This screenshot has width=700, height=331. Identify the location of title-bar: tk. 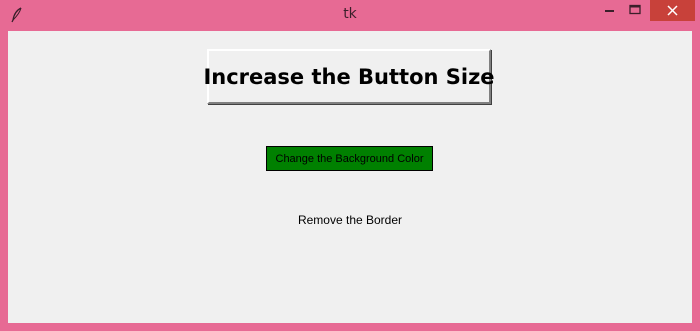
(350, 15).